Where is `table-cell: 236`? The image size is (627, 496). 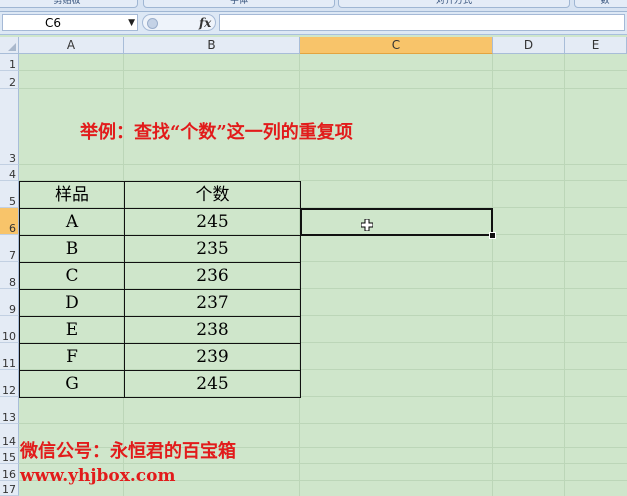 table-cell: 236 is located at coordinates (212, 276).